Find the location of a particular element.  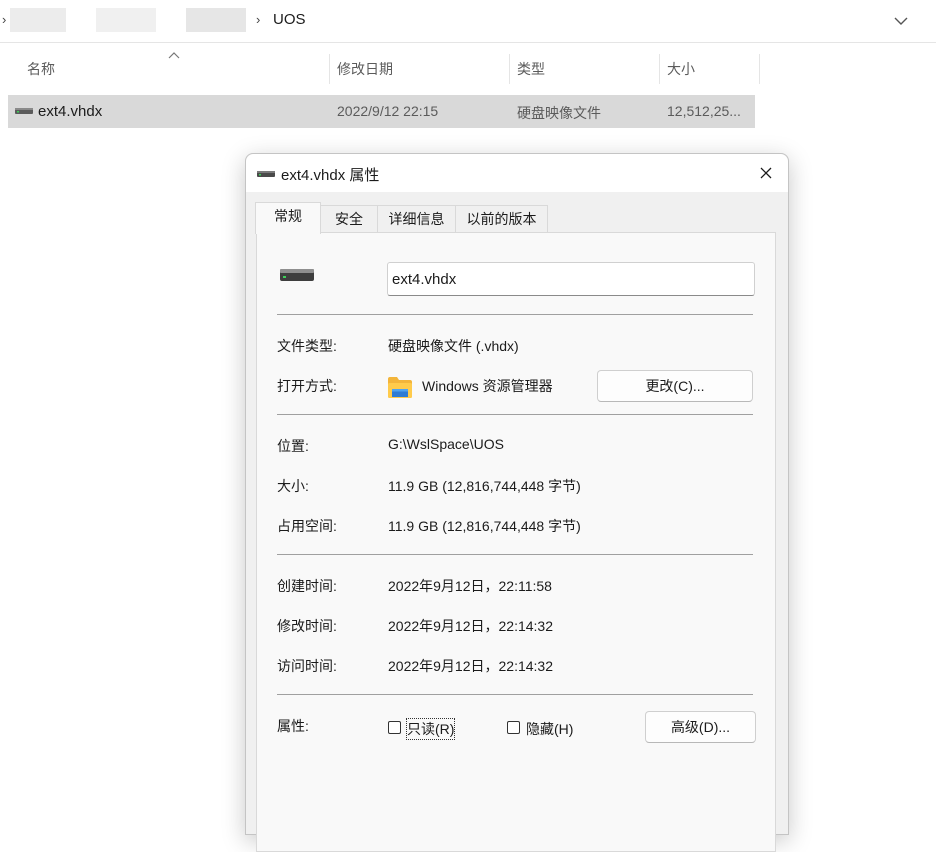

created-label: 创建时间: is located at coordinates (307, 586).